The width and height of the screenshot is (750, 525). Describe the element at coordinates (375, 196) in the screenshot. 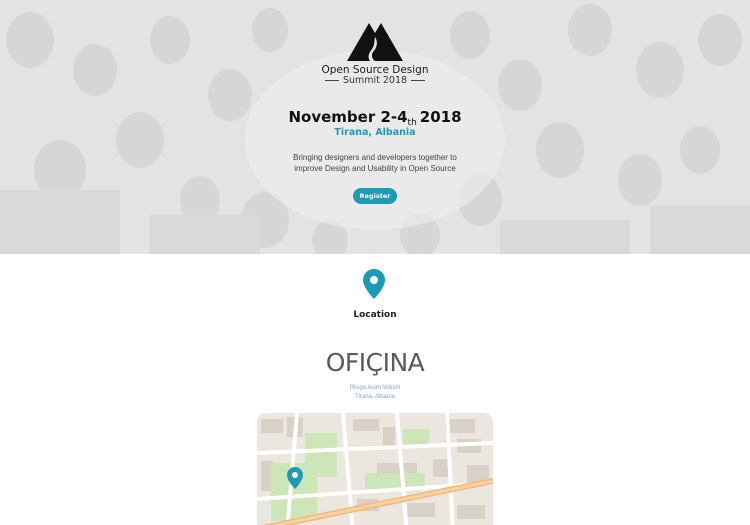

I see `register-button: Register` at that location.